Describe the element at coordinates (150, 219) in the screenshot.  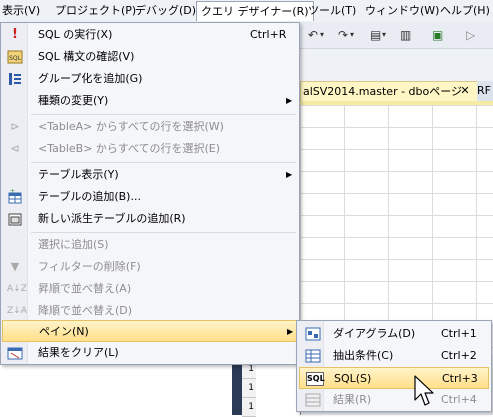
I see `menu-item-add-derived-table: 新しい派生テーブルの追加(R)` at that location.